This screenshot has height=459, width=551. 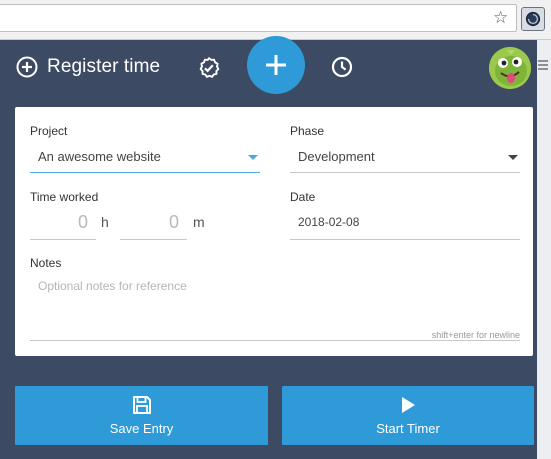 I want to click on time-worked-label: Time worked, so click(x=64, y=197).